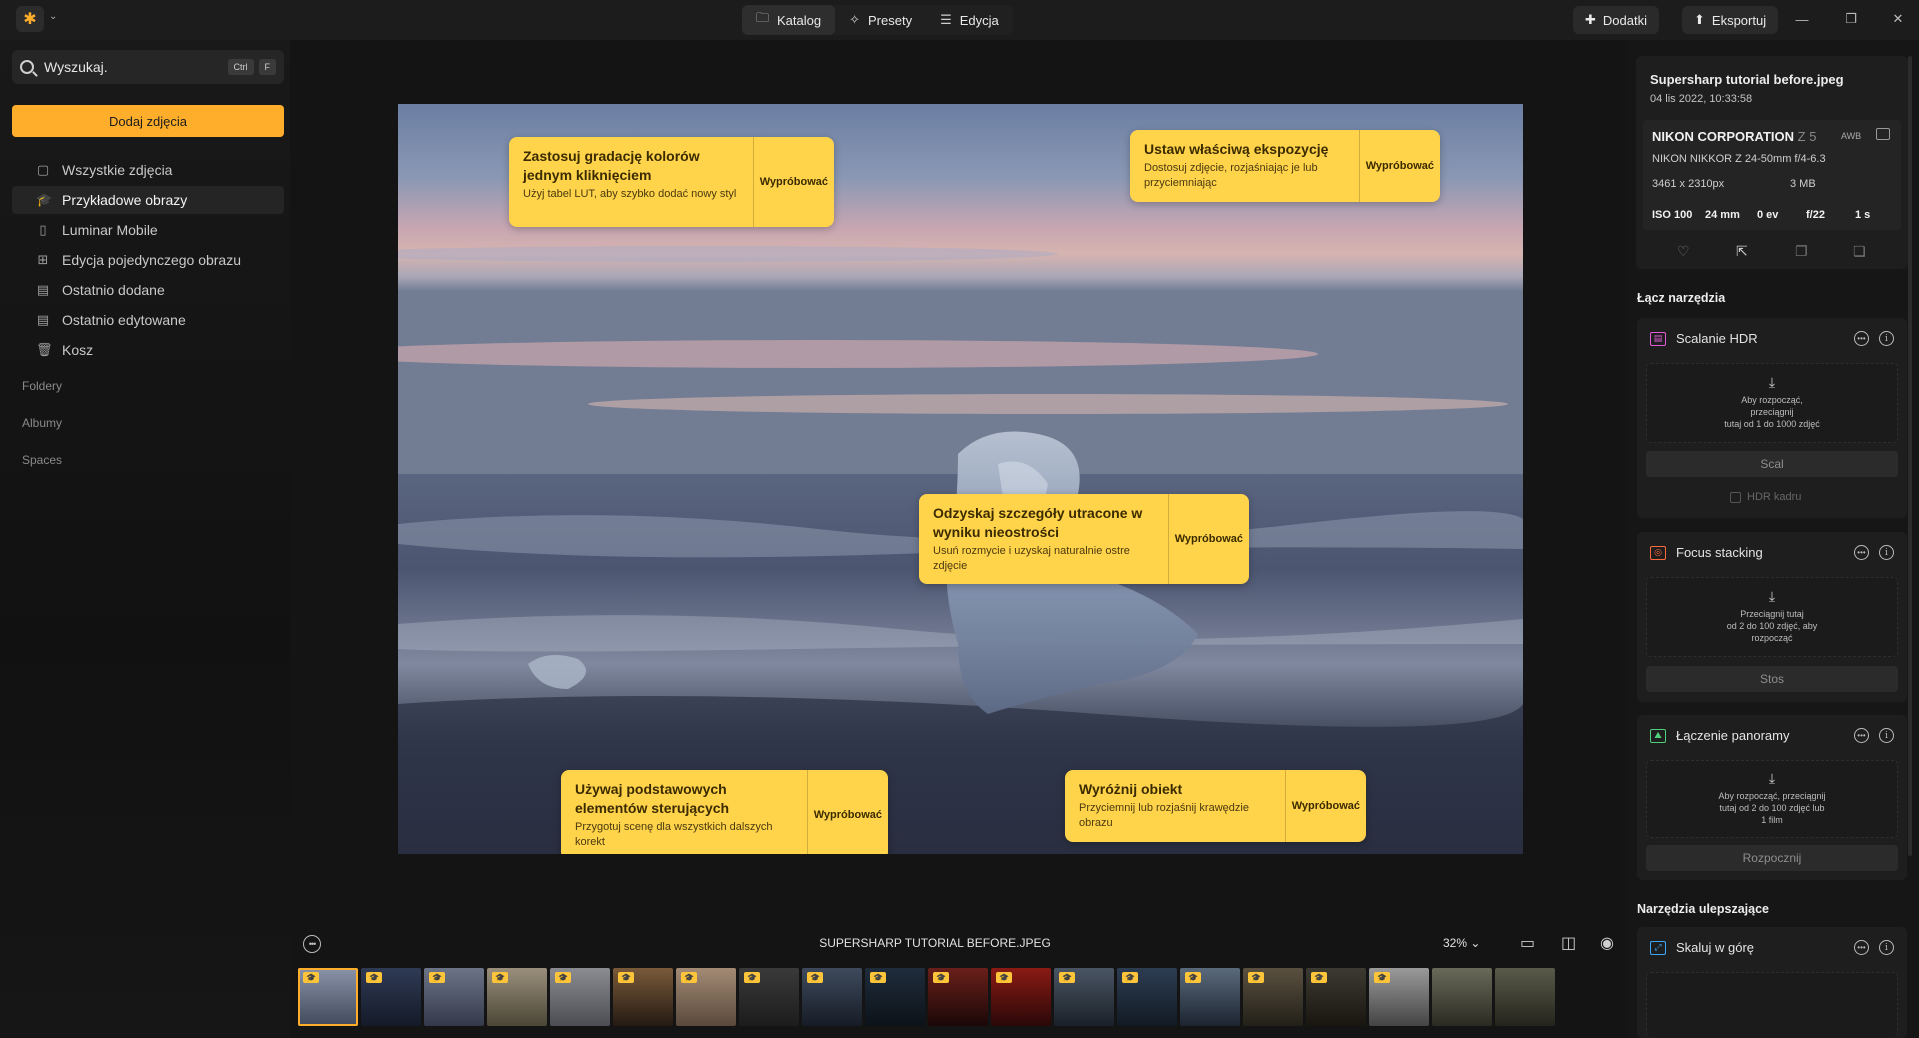  What do you see at coordinates (30, 19) in the screenshot?
I see `luminar-logo-icon: ✱` at bounding box center [30, 19].